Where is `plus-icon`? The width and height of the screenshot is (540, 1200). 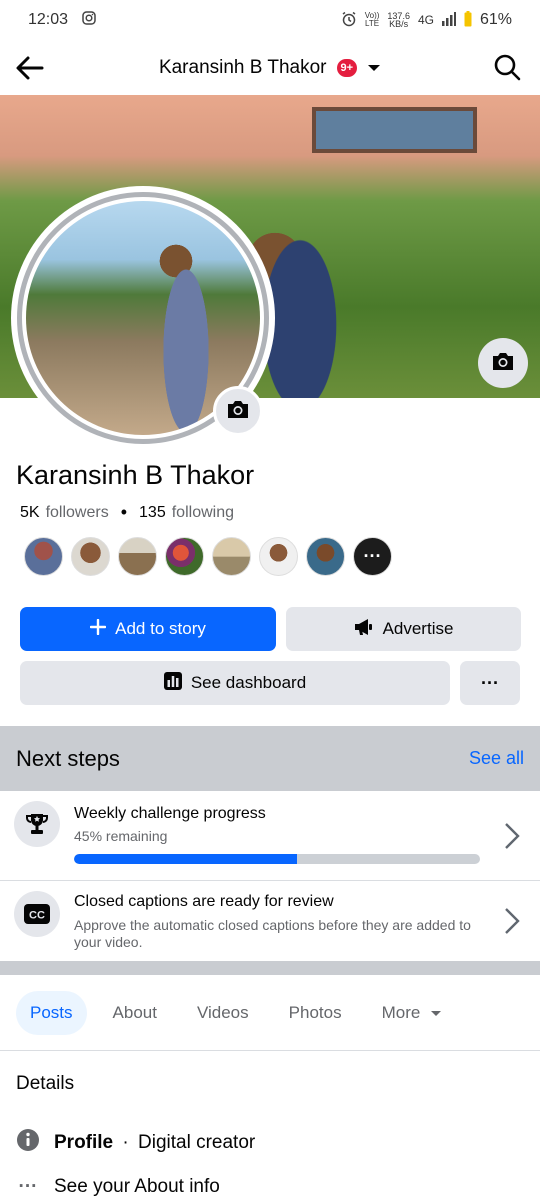 plus-icon is located at coordinates (98, 629).